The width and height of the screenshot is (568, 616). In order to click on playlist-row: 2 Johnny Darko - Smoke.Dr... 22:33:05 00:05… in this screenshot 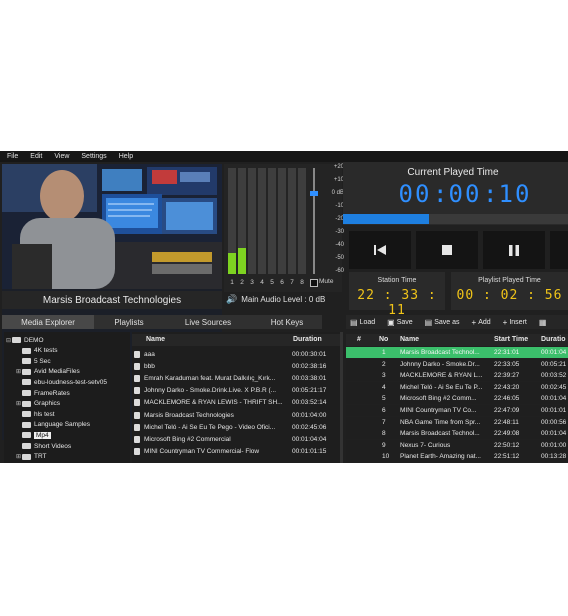, I will do `click(457, 364)`.